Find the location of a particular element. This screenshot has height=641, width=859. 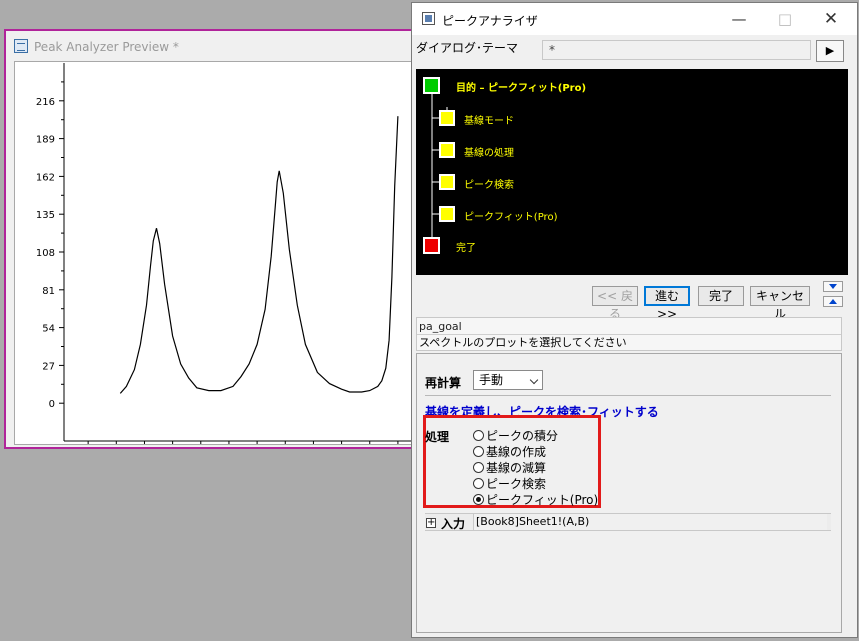

flow-step-label: ピーク検索 is located at coordinates (489, 183).